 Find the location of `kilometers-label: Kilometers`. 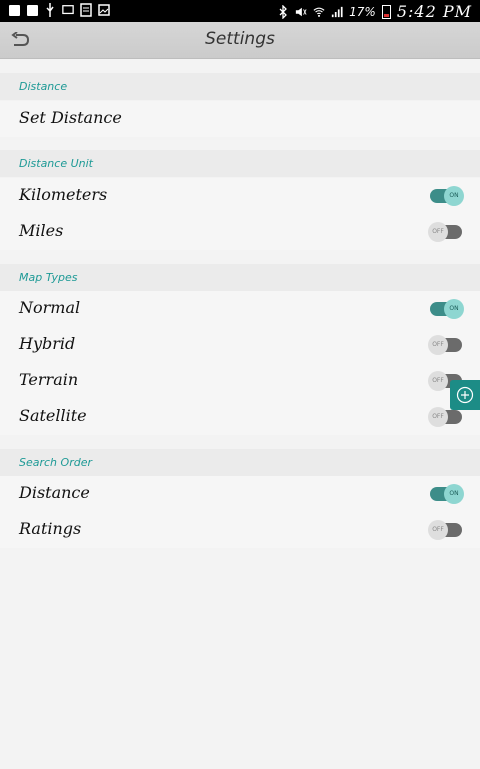

kilometers-label: Kilometers is located at coordinates (63, 194).